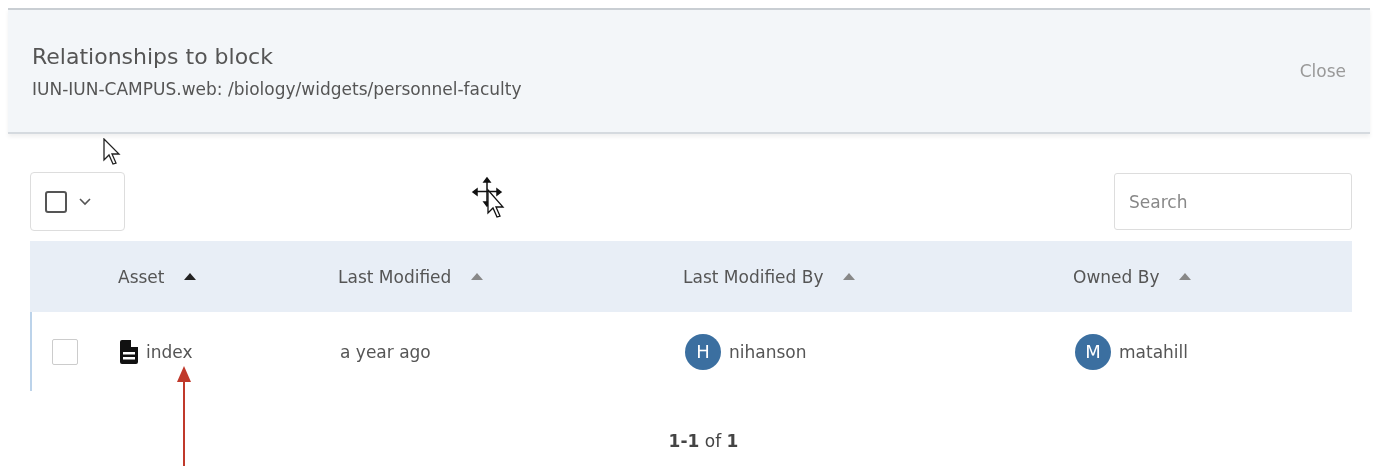  What do you see at coordinates (65, 351) in the screenshot?
I see `row-checkbox` at bounding box center [65, 351].